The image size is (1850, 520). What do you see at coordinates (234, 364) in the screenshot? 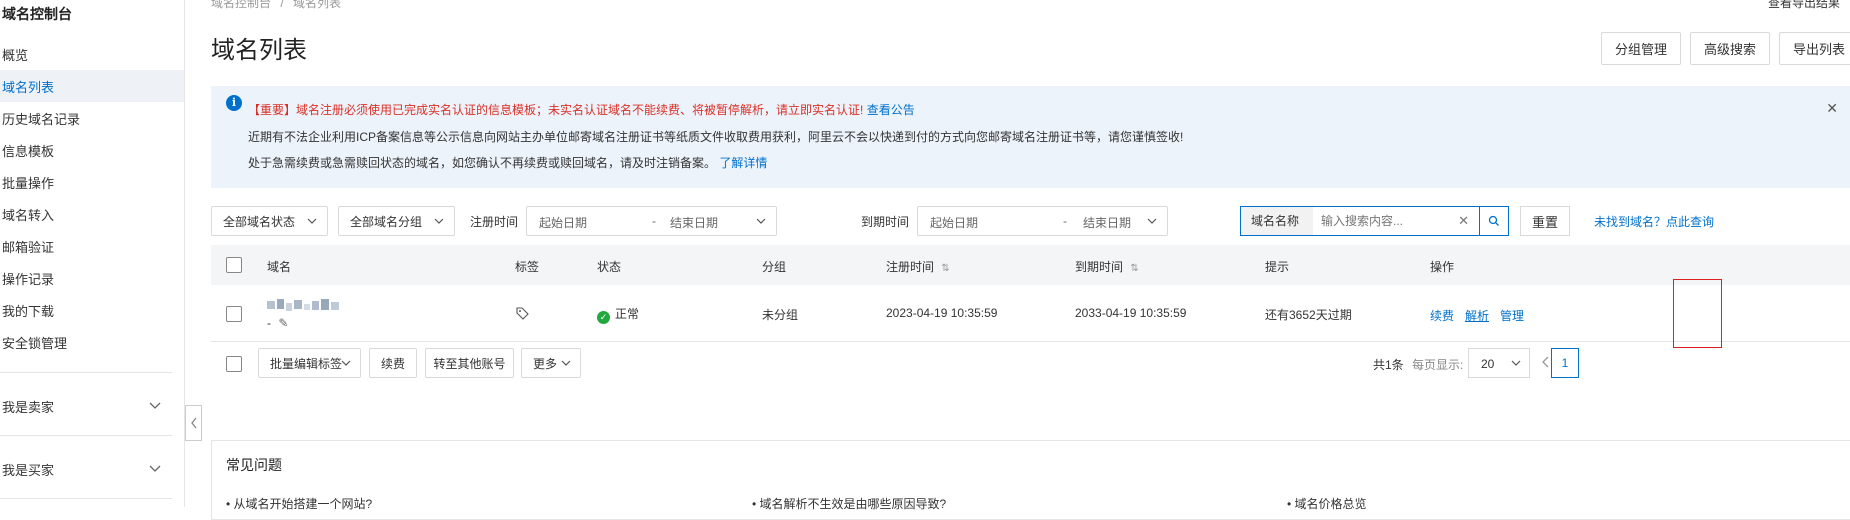
I see `select-all-checkbox-bottom` at bounding box center [234, 364].